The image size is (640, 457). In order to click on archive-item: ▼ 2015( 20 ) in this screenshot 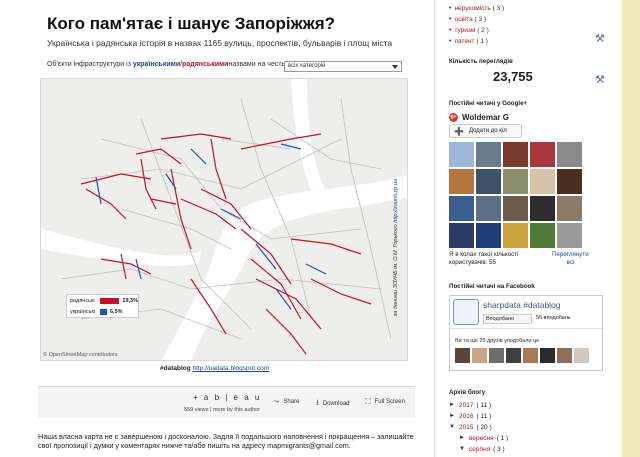, I will do `click(478, 427)`.